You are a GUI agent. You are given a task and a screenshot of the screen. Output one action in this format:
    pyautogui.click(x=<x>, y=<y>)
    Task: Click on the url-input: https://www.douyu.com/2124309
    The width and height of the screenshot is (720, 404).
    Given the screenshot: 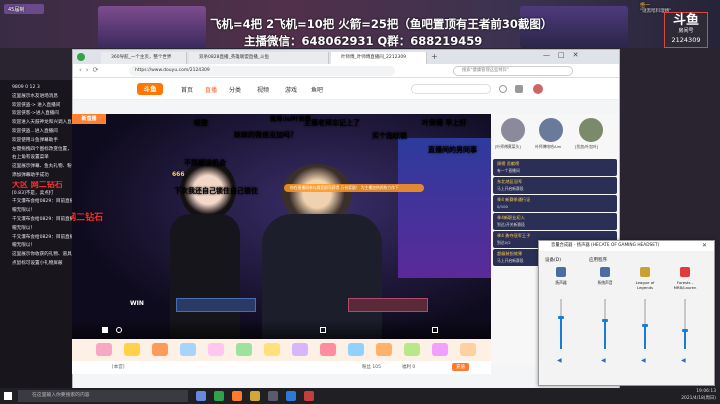 What is the action you would take?
    pyautogui.click(x=262, y=71)
    